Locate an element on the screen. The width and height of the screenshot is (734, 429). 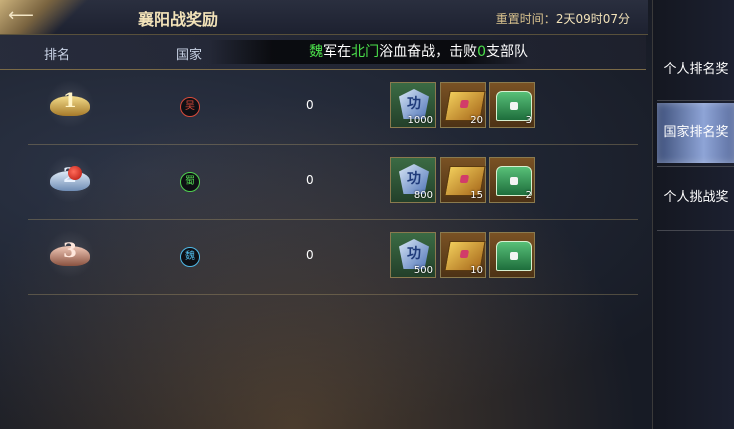
tab-nation-rank: 国家排名奖 is located at coordinates (695, 133).